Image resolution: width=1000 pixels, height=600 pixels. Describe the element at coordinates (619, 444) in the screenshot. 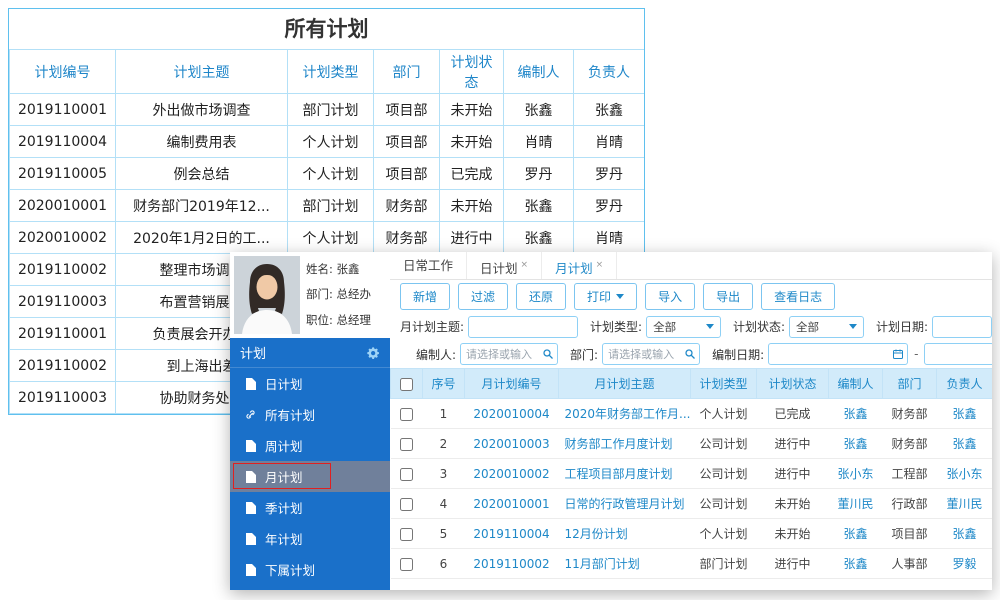

I see `plan-subject-link: 财务部工作月度计划` at that location.